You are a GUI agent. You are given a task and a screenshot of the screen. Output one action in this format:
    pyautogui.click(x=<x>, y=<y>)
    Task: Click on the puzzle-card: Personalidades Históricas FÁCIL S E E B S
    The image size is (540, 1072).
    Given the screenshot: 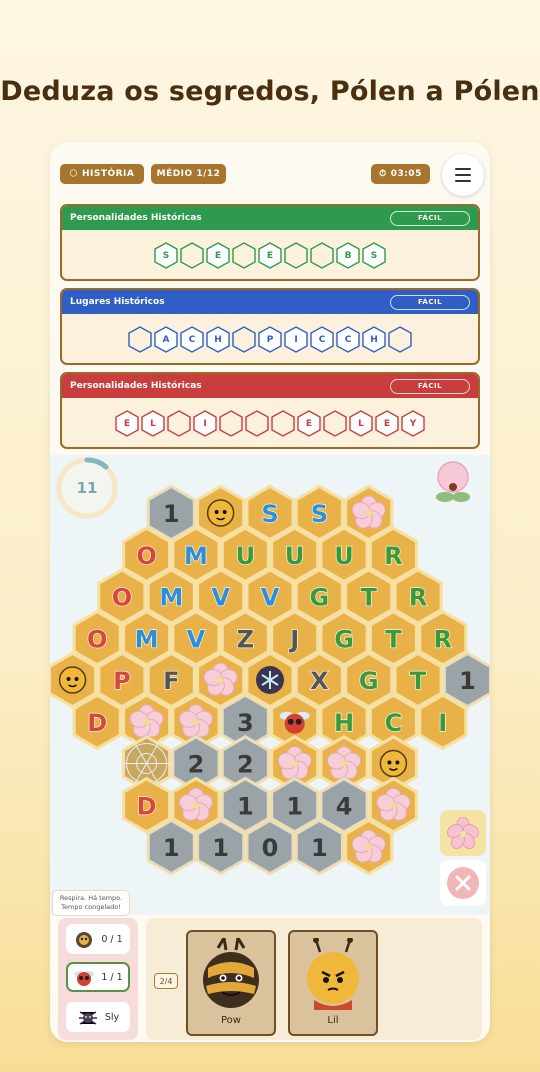 What is the action you would take?
    pyautogui.click(x=270, y=242)
    